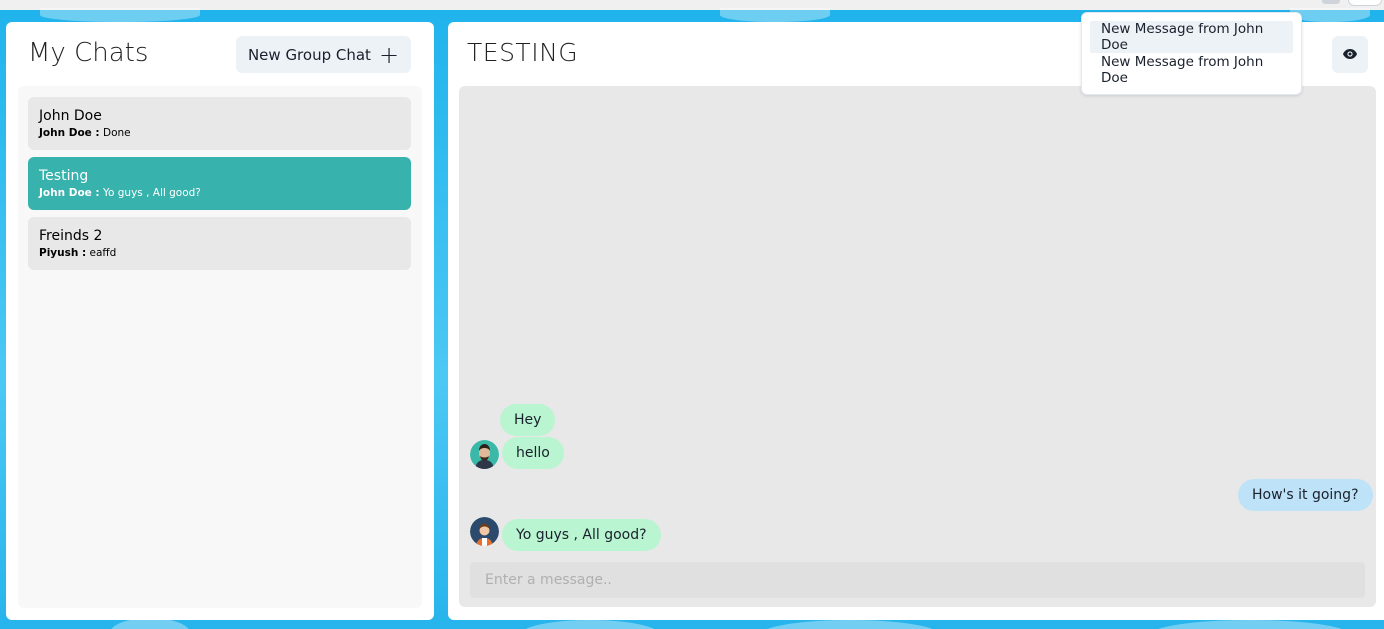 The image size is (1384, 629). I want to click on chat-latest-text: Yo guys , All good?, so click(150, 193).